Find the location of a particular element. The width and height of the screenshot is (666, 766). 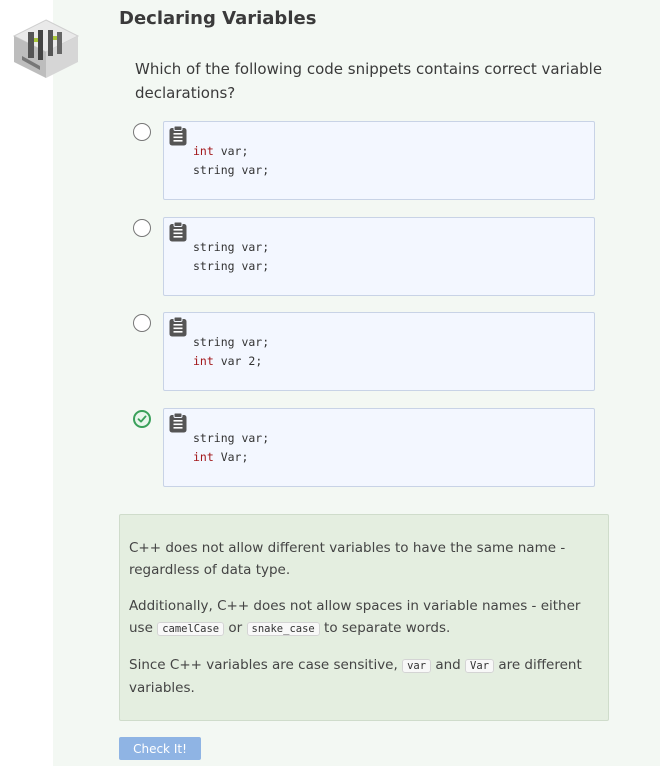

feedback-text: Since C++ variables are case sensitive, is located at coordinates (263, 665).